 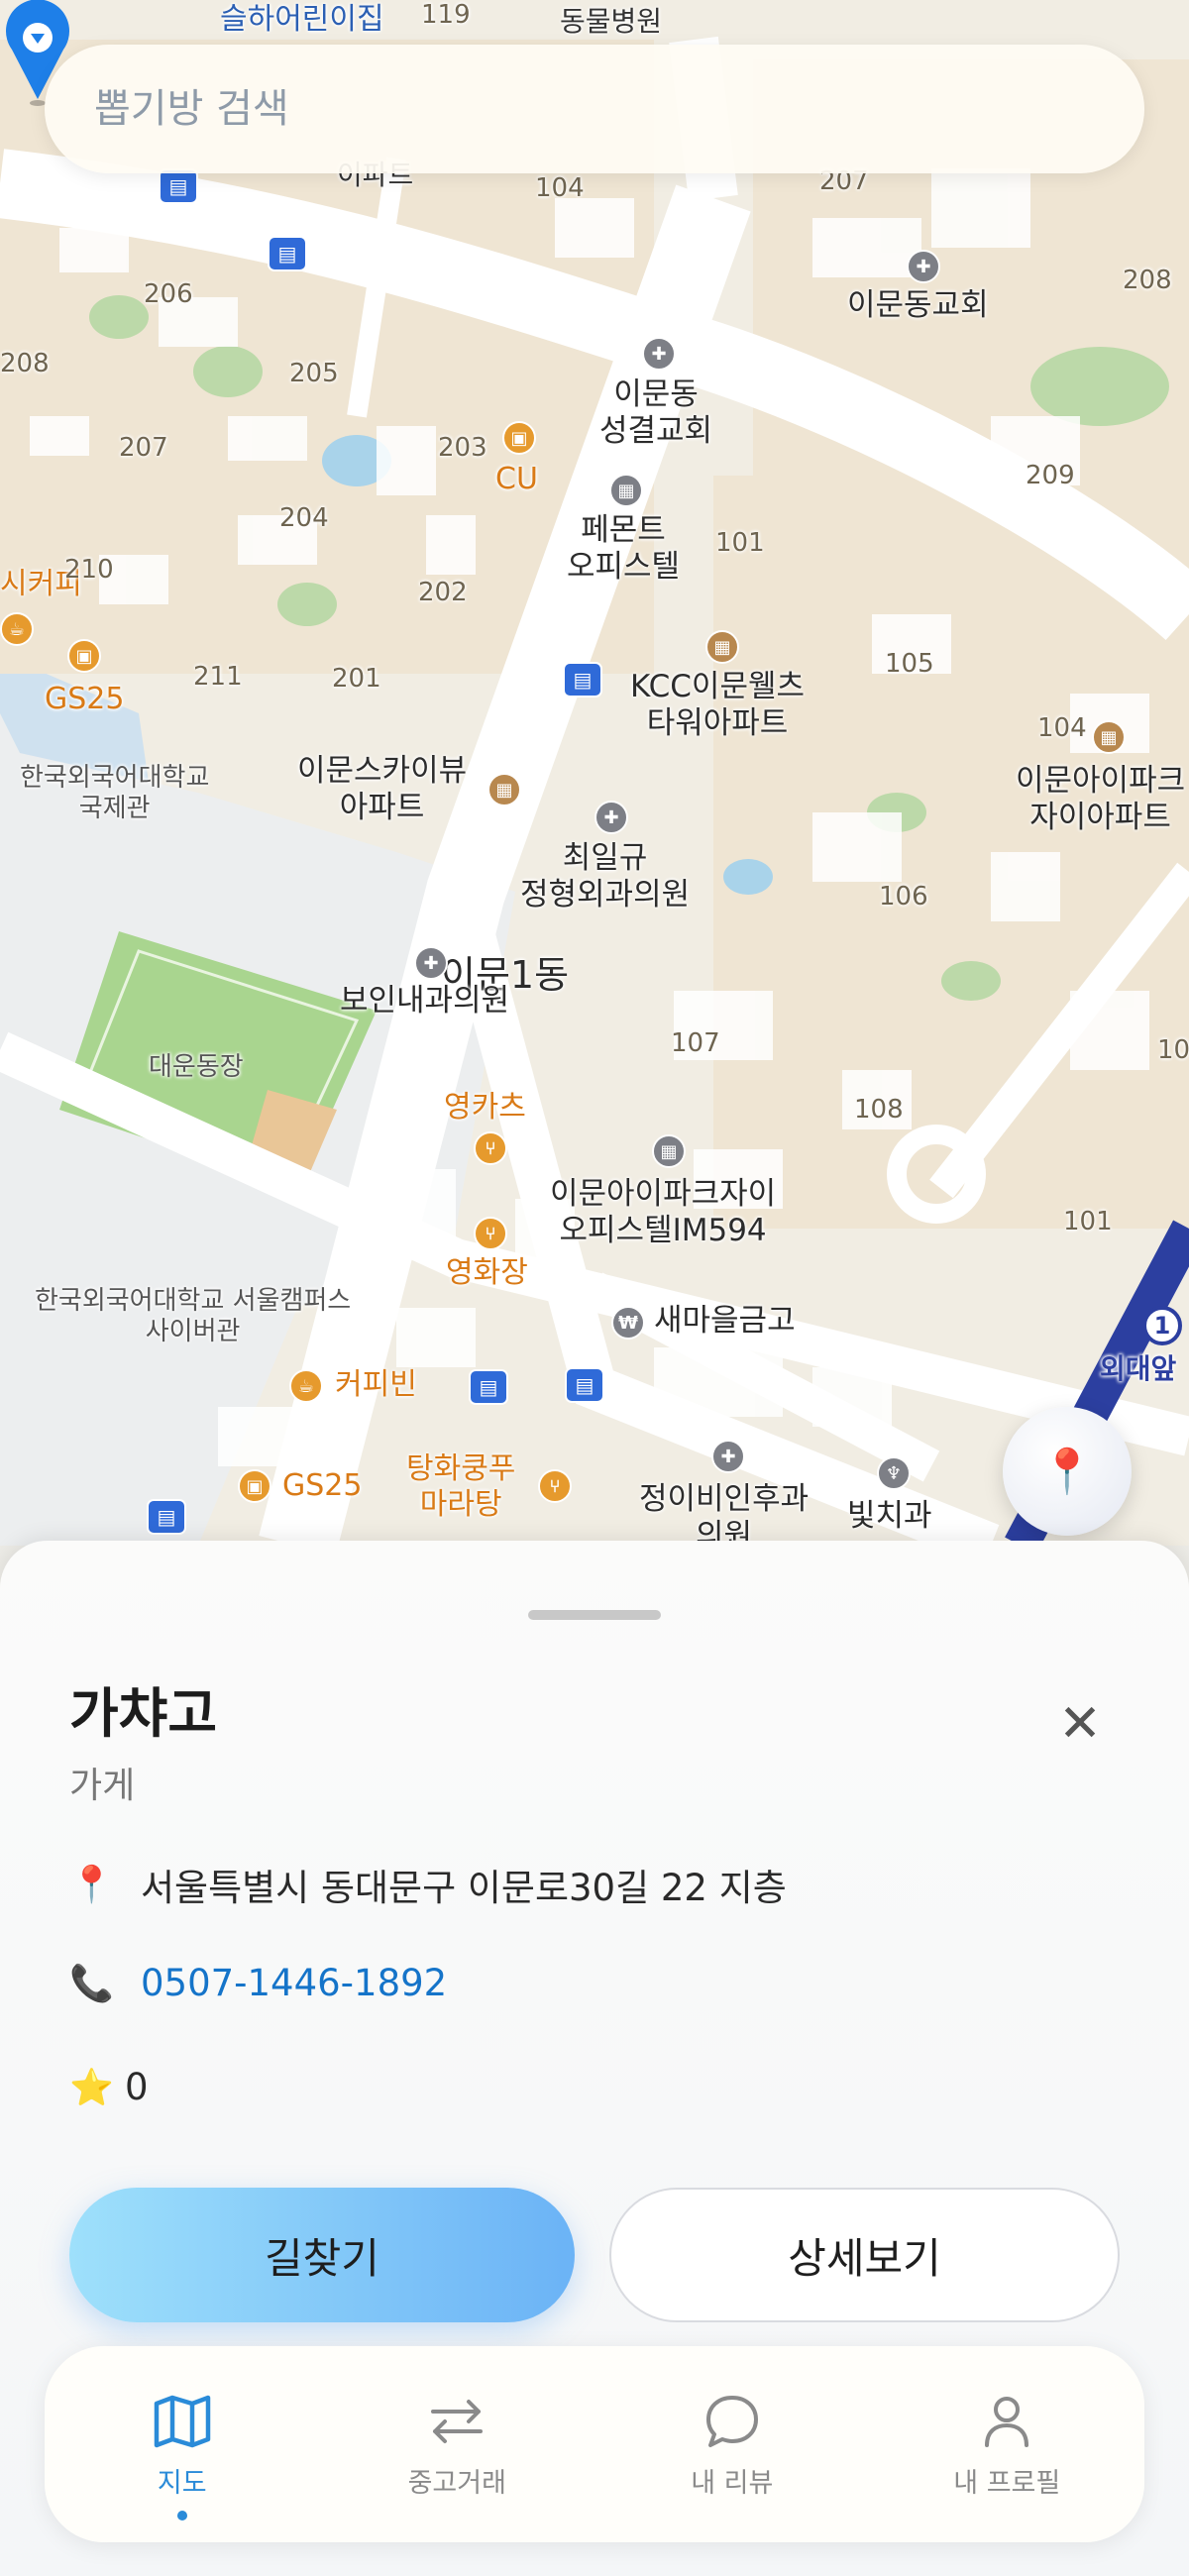 I want to click on building-number: 201, so click(x=356, y=679).